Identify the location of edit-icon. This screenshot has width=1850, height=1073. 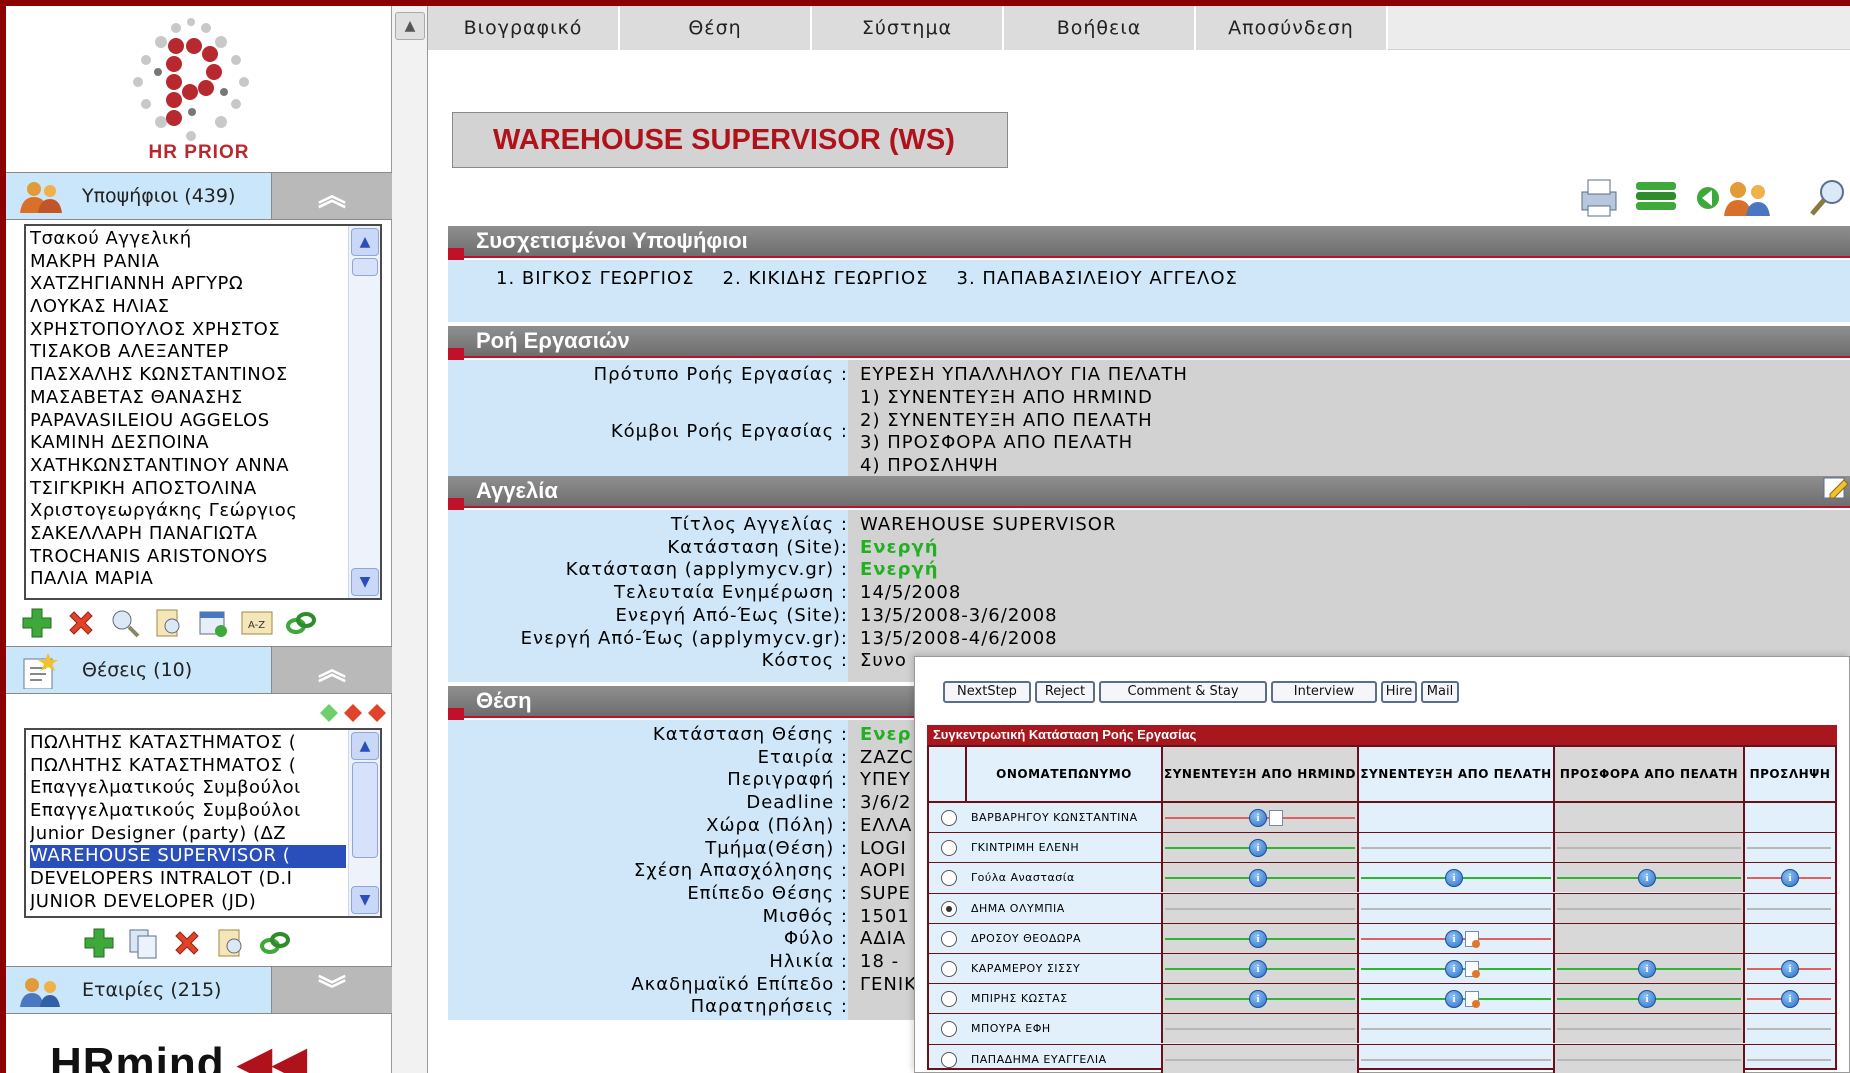
(1835, 487).